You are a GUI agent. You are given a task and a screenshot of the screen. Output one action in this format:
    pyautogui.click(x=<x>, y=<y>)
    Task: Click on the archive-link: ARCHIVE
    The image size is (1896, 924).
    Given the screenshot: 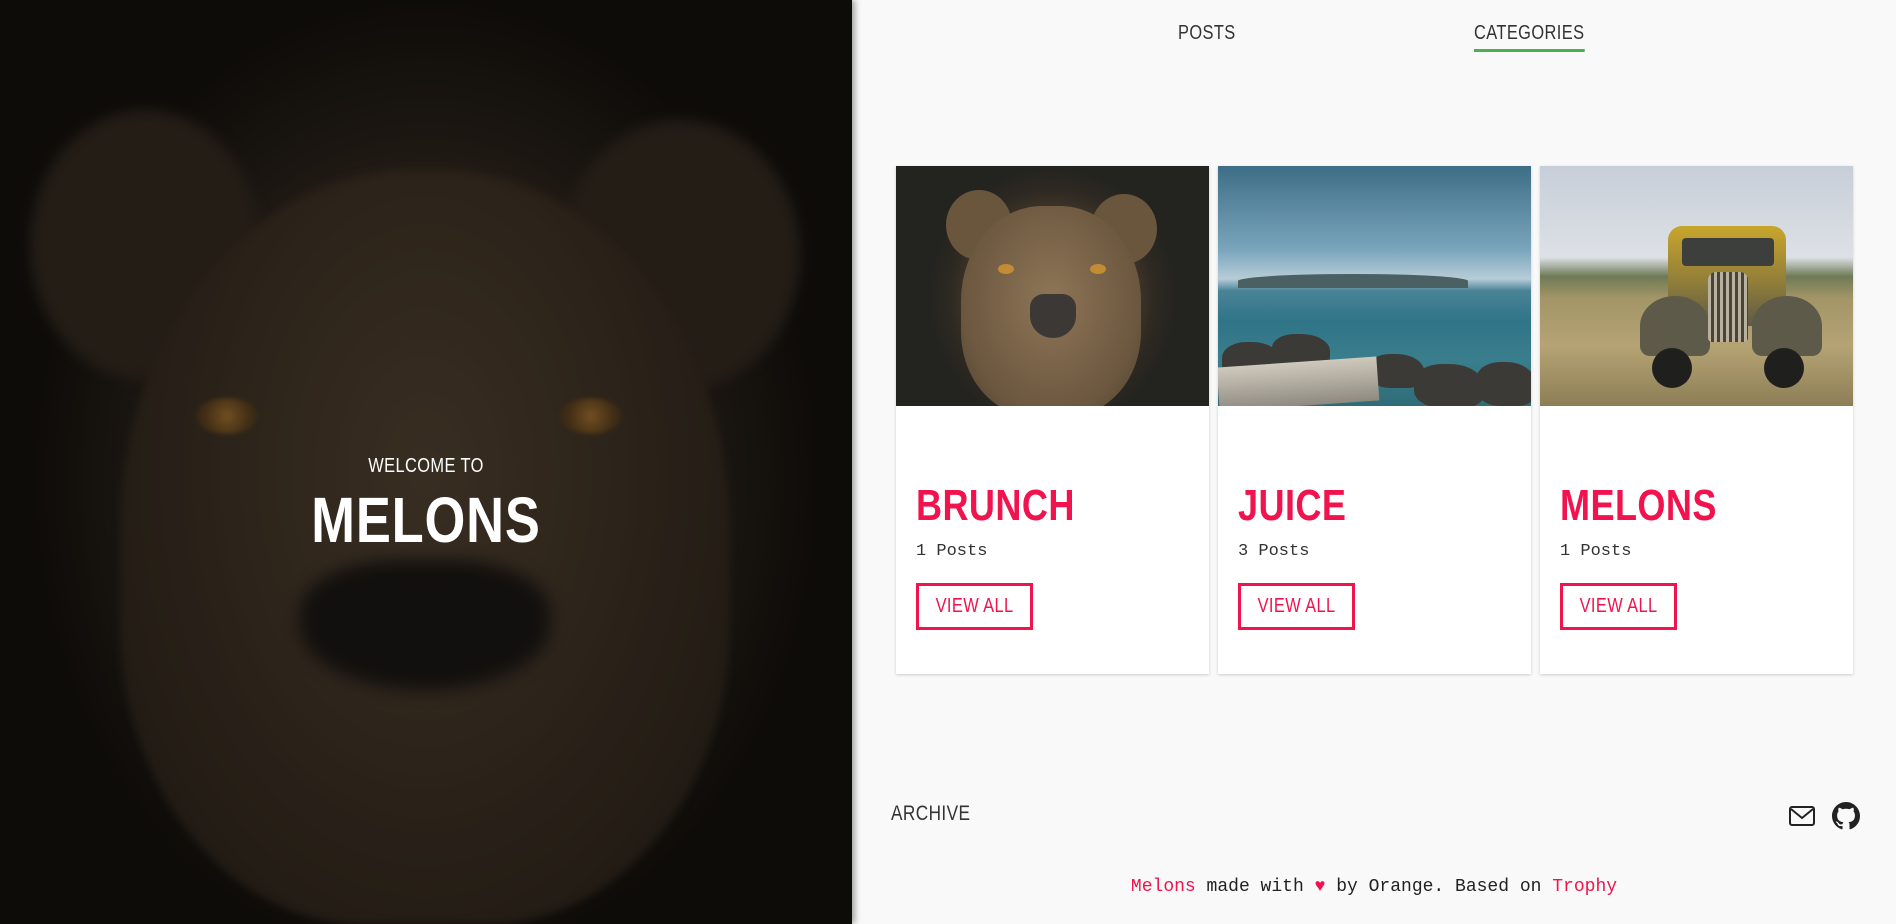 What is the action you would take?
    pyautogui.click(x=930, y=814)
    